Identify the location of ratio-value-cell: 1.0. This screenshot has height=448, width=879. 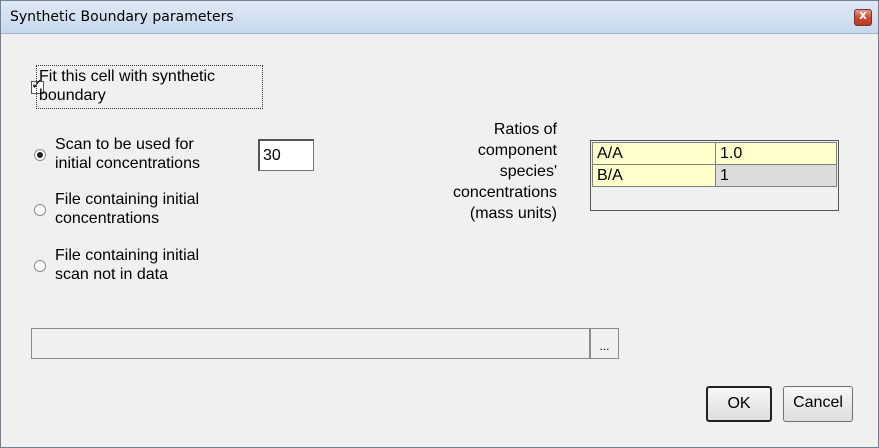
(776, 153).